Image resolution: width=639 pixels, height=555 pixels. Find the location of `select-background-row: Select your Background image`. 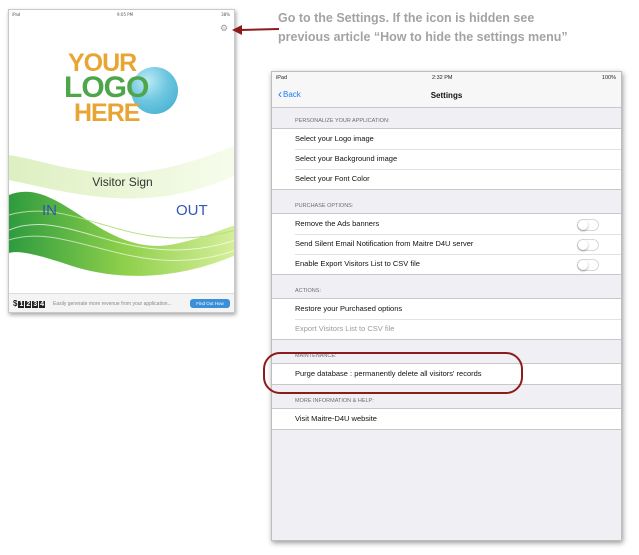

select-background-row: Select your Background image is located at coordinates (446, 159).